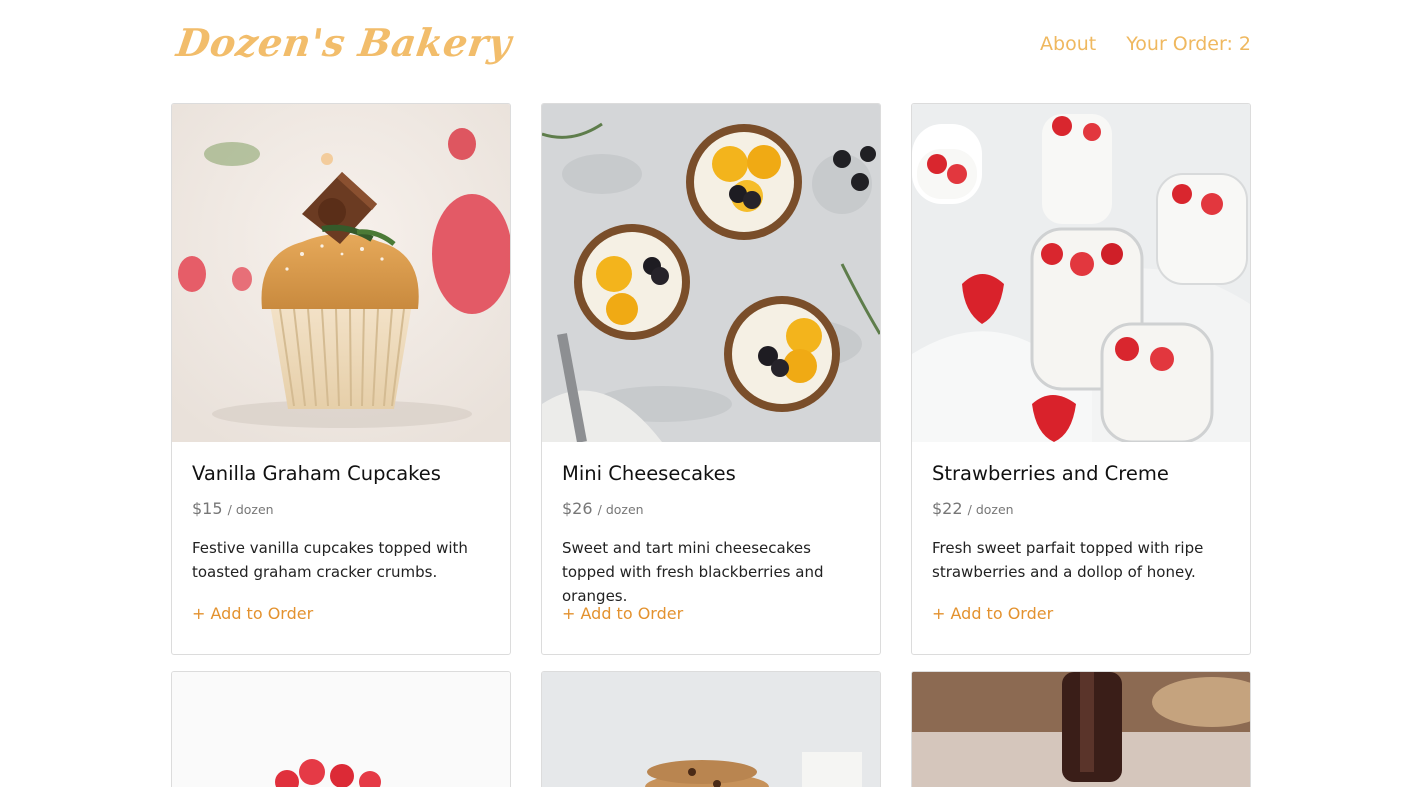 The image size is (1422, 787). Describe the element at coordinates (711, 508) in the screenshot. I see `price-line: $26 / dozen` at that location.